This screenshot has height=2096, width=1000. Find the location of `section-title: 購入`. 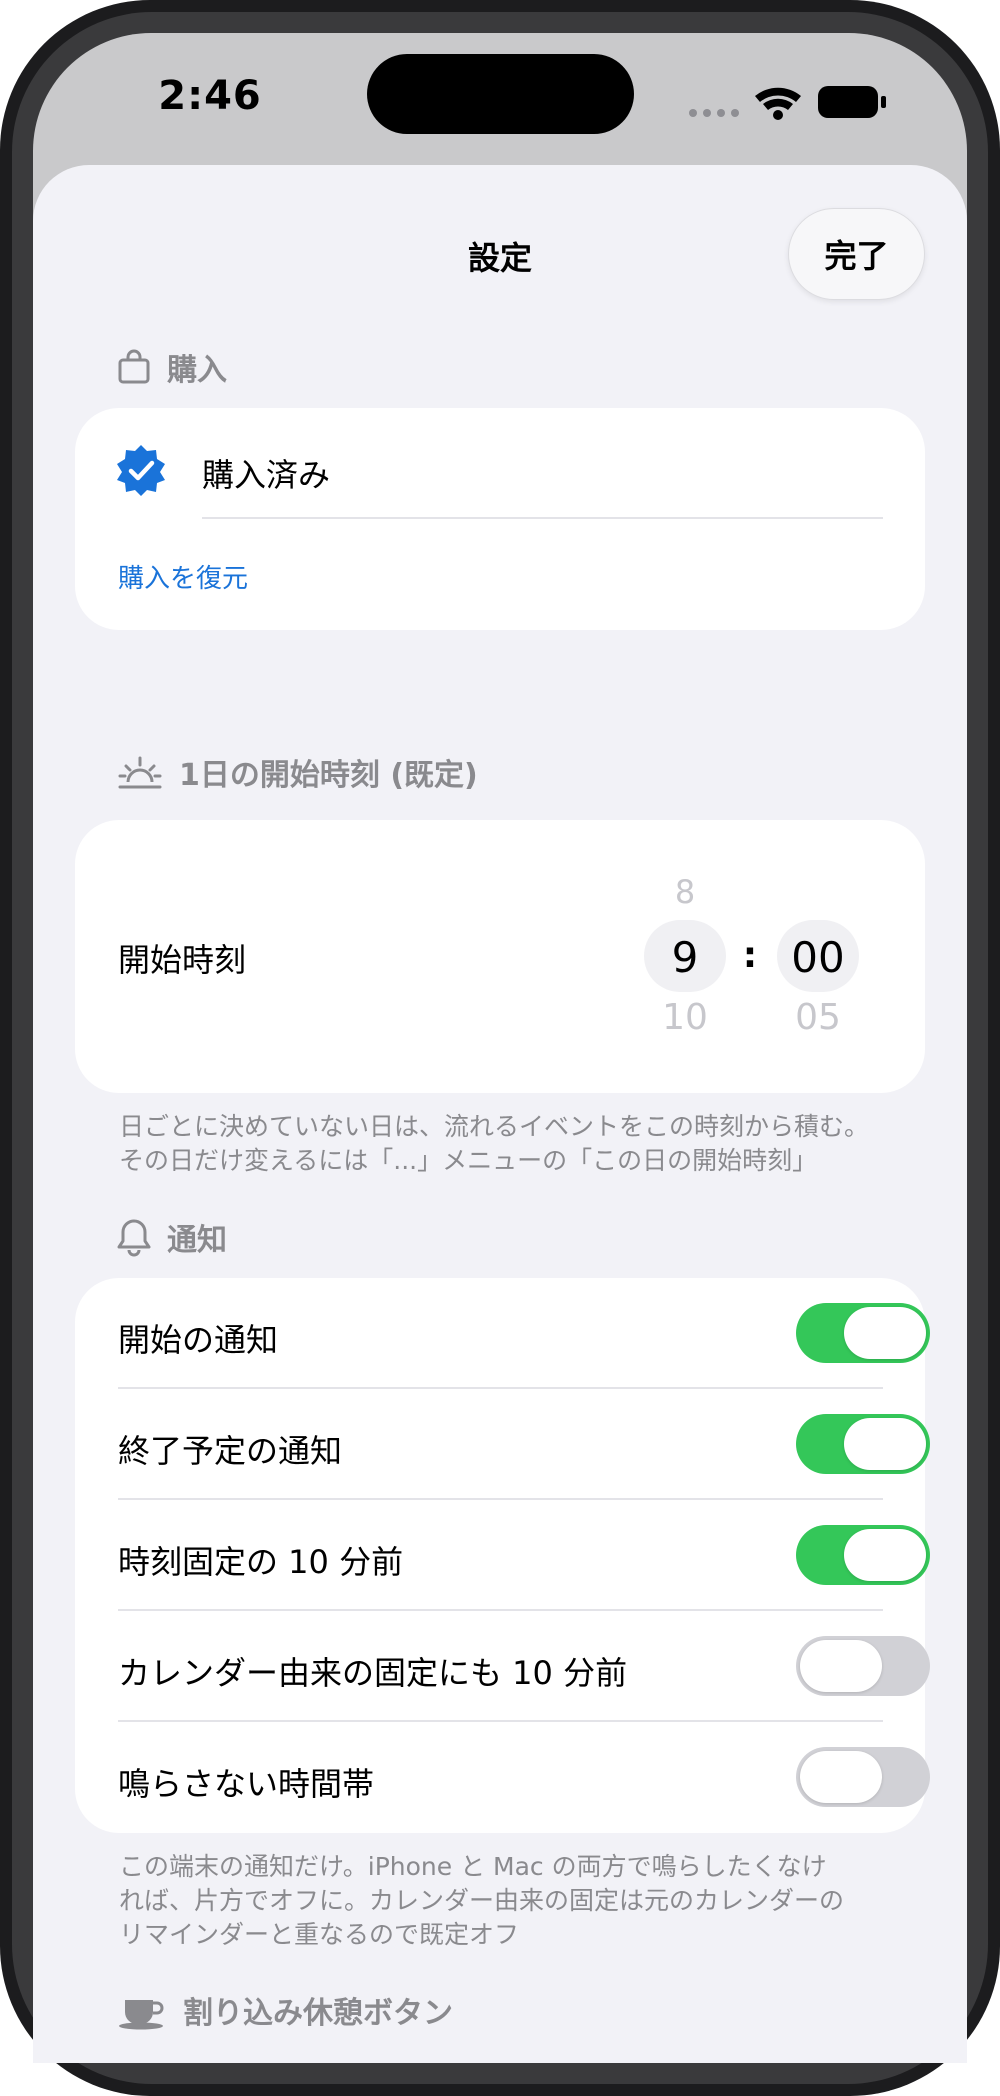

section-title: 購入 is located at coordinates (197, 370).